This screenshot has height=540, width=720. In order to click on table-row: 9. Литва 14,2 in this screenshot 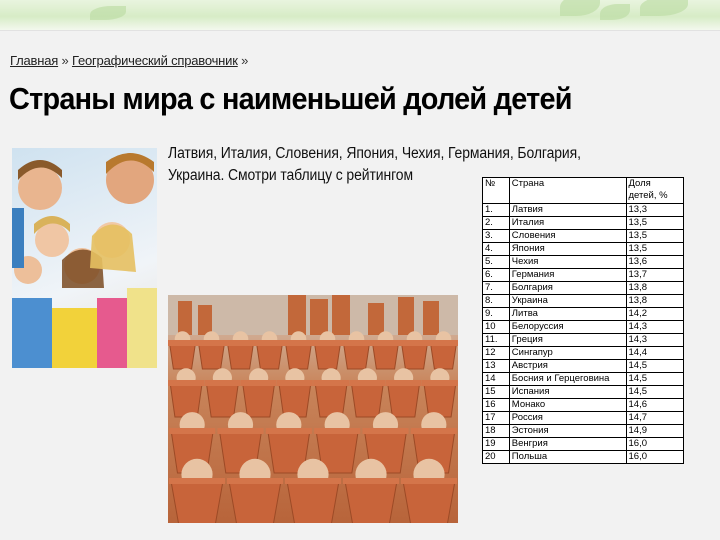, I will do `click(583, 314)`.